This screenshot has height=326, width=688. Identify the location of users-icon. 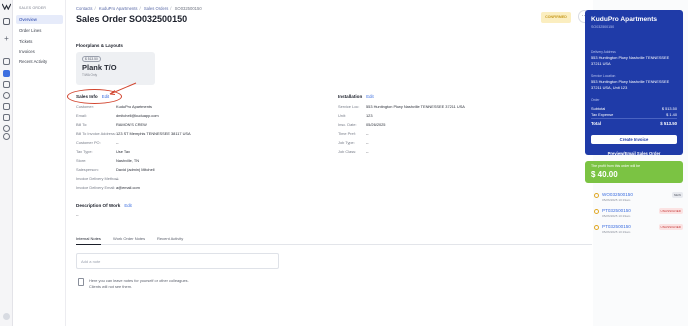
(6, 73).